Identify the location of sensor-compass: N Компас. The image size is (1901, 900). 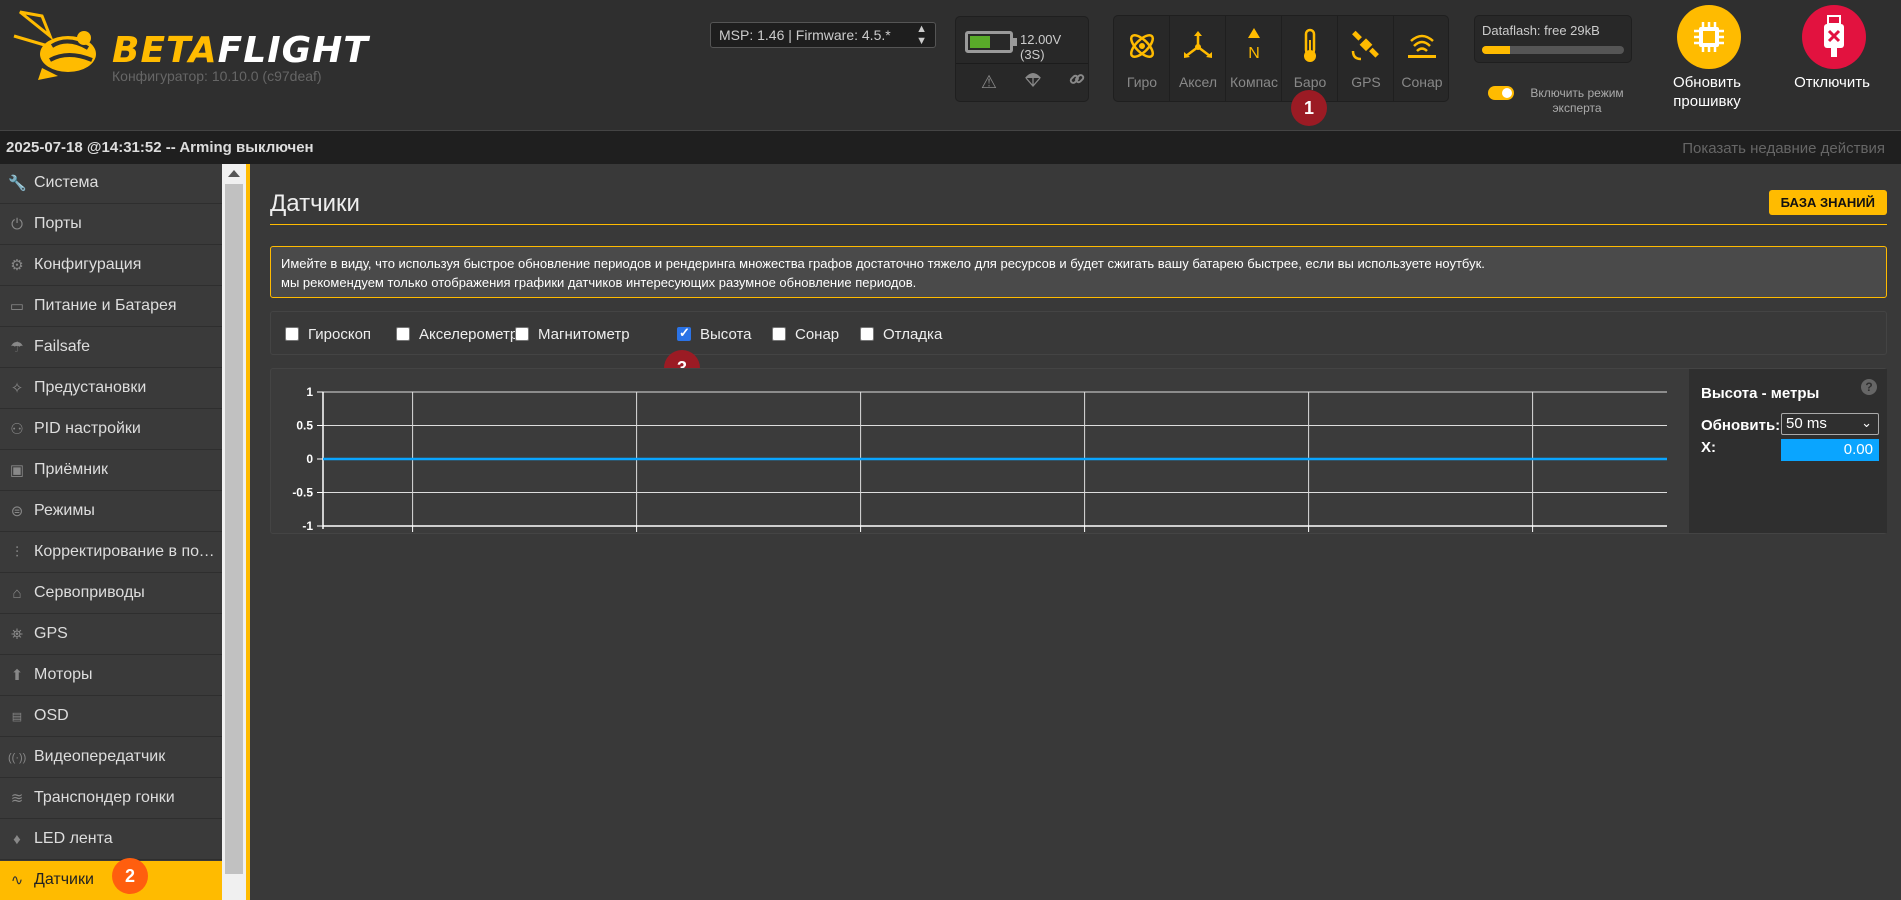
(1254, 58).